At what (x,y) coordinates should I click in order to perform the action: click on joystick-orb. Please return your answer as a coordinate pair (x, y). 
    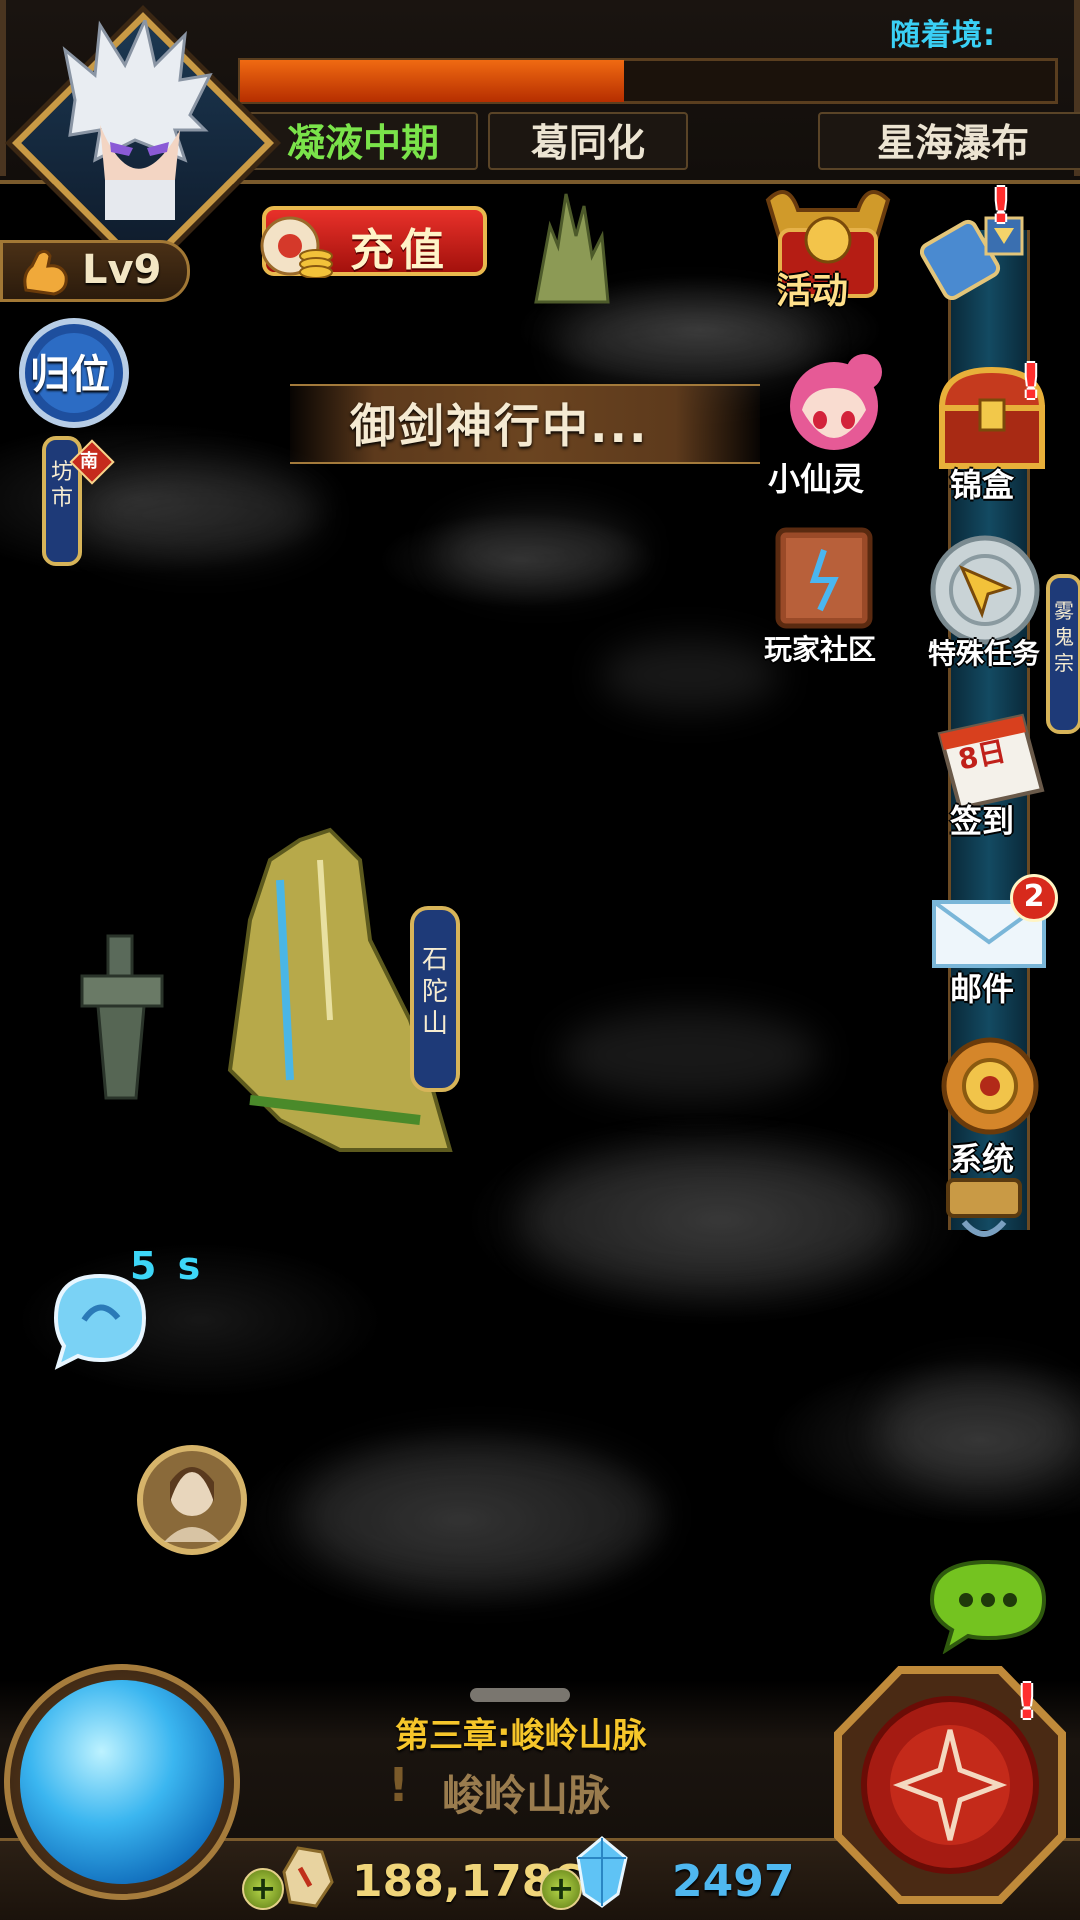
    Looking at the image, I should click on (122, 1782).